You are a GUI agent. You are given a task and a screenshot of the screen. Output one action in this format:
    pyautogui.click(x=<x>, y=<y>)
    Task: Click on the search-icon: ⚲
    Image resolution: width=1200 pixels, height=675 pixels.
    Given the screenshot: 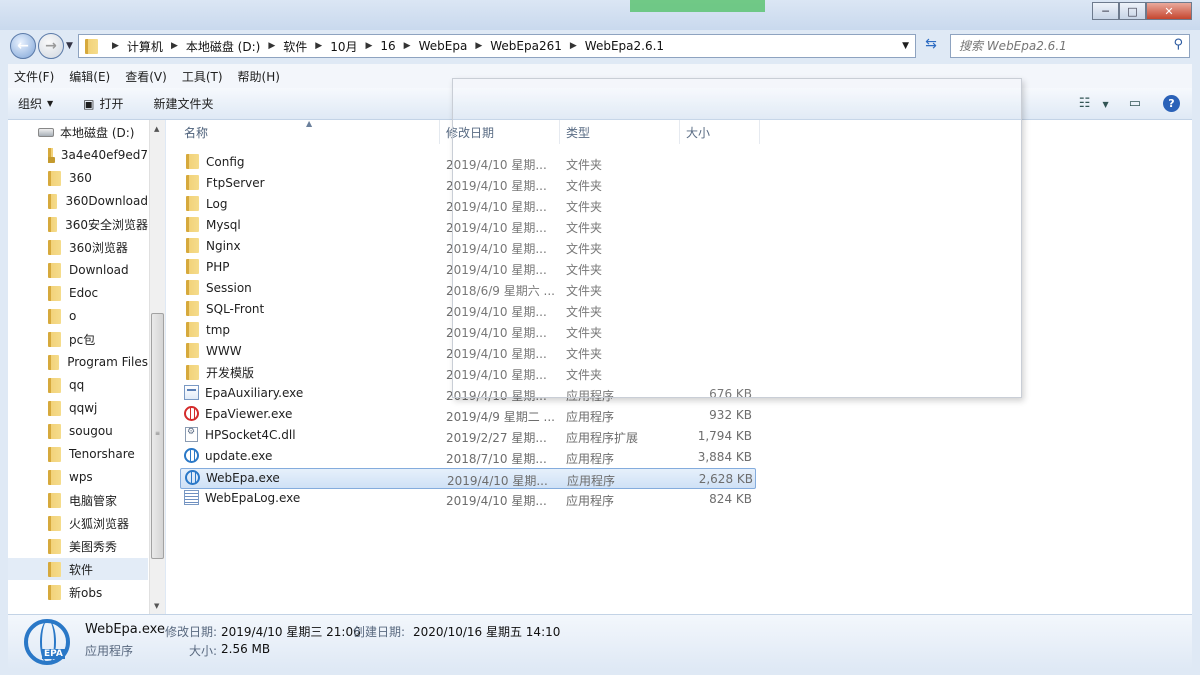 What is the action you would take?
    pyautogui.click(x=1178, y=44)
    